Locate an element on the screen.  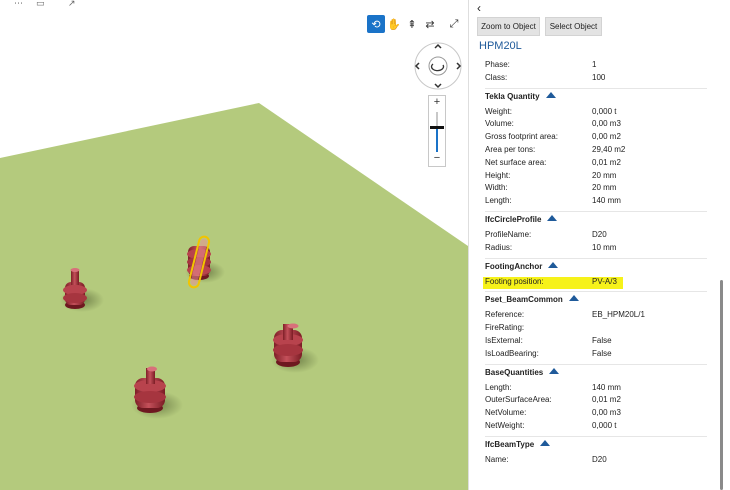
property-key: NetWeight: is located at coordinates (505, 425).